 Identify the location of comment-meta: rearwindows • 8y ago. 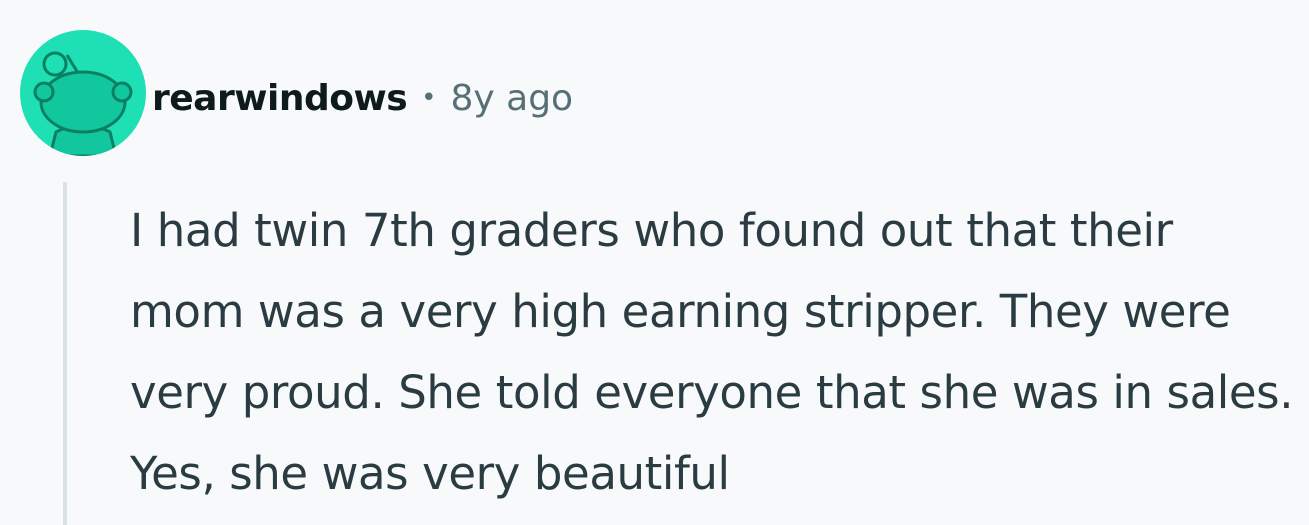
(362, 98).